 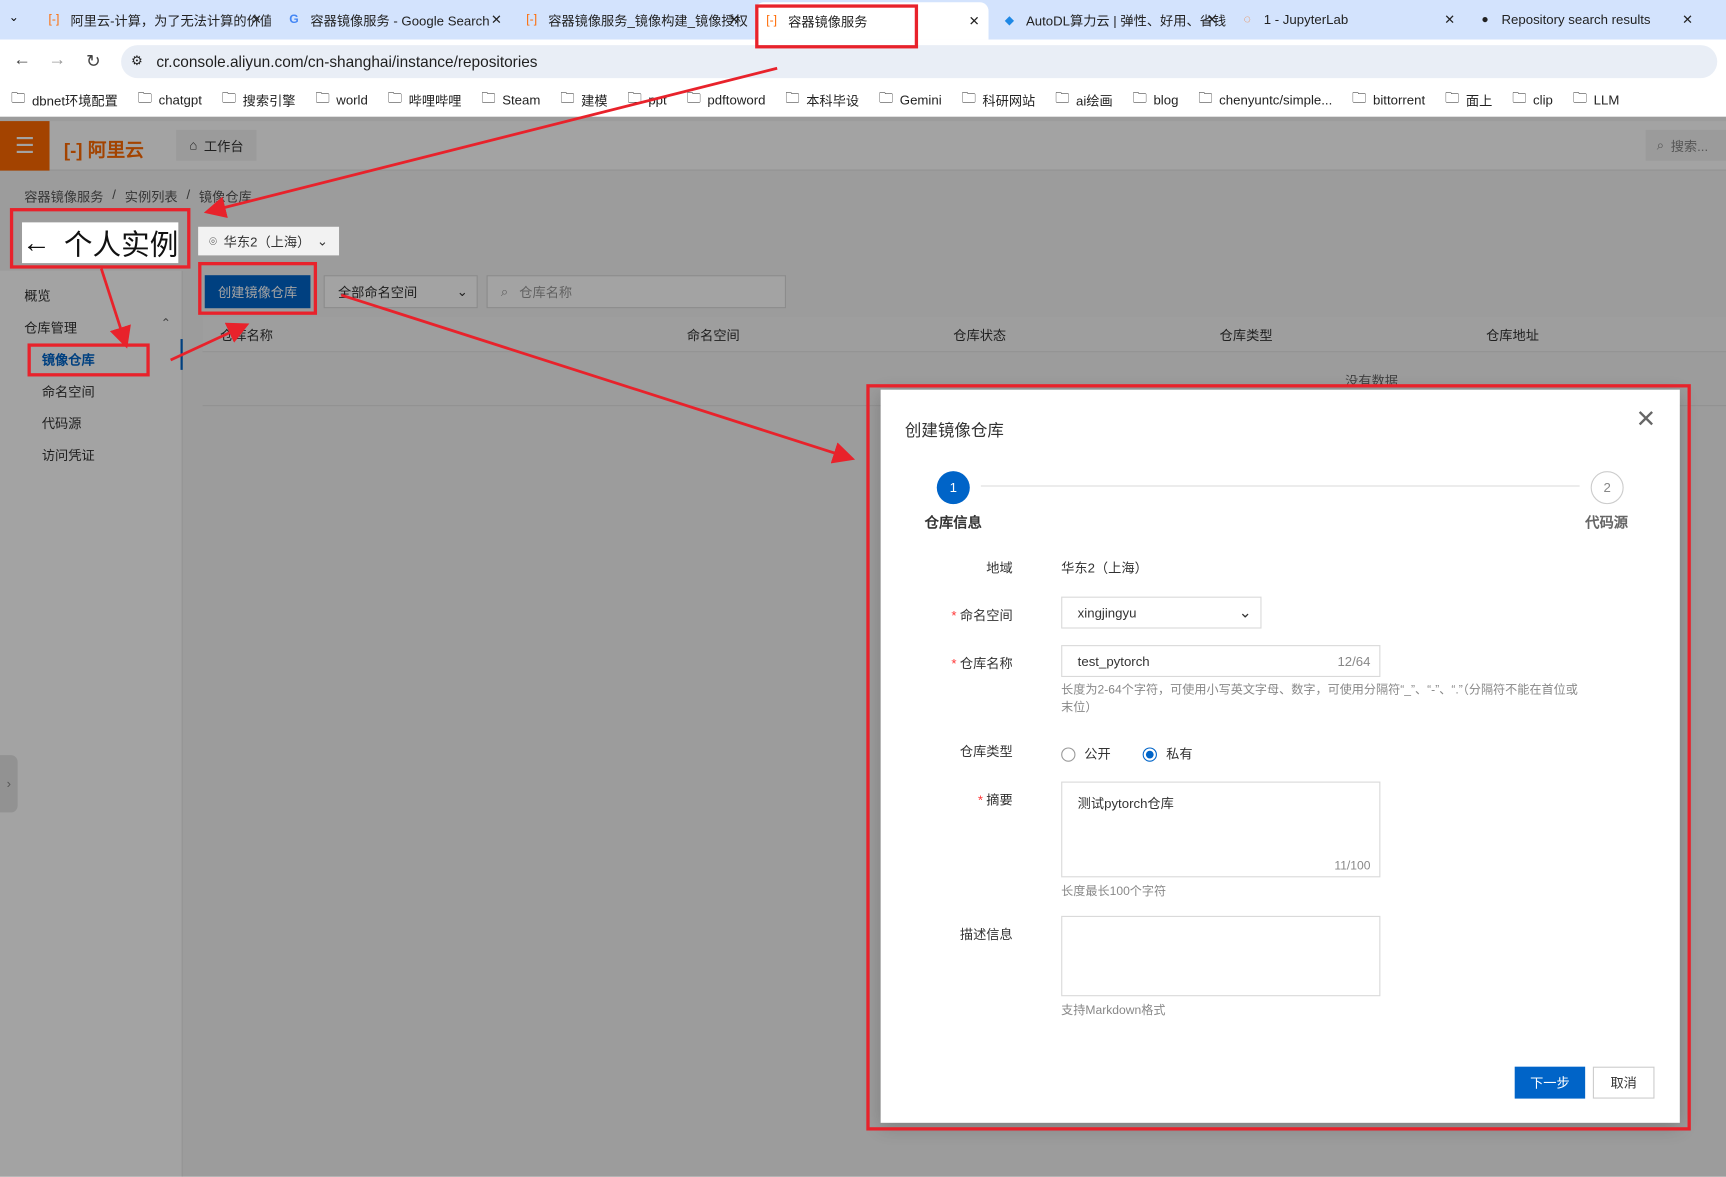 What do you see at coordinates (268, 241) in the screenshot?
I see `region-selector: ⌾ 华东2（上海） ⌄` at bounding box center [268, 241].